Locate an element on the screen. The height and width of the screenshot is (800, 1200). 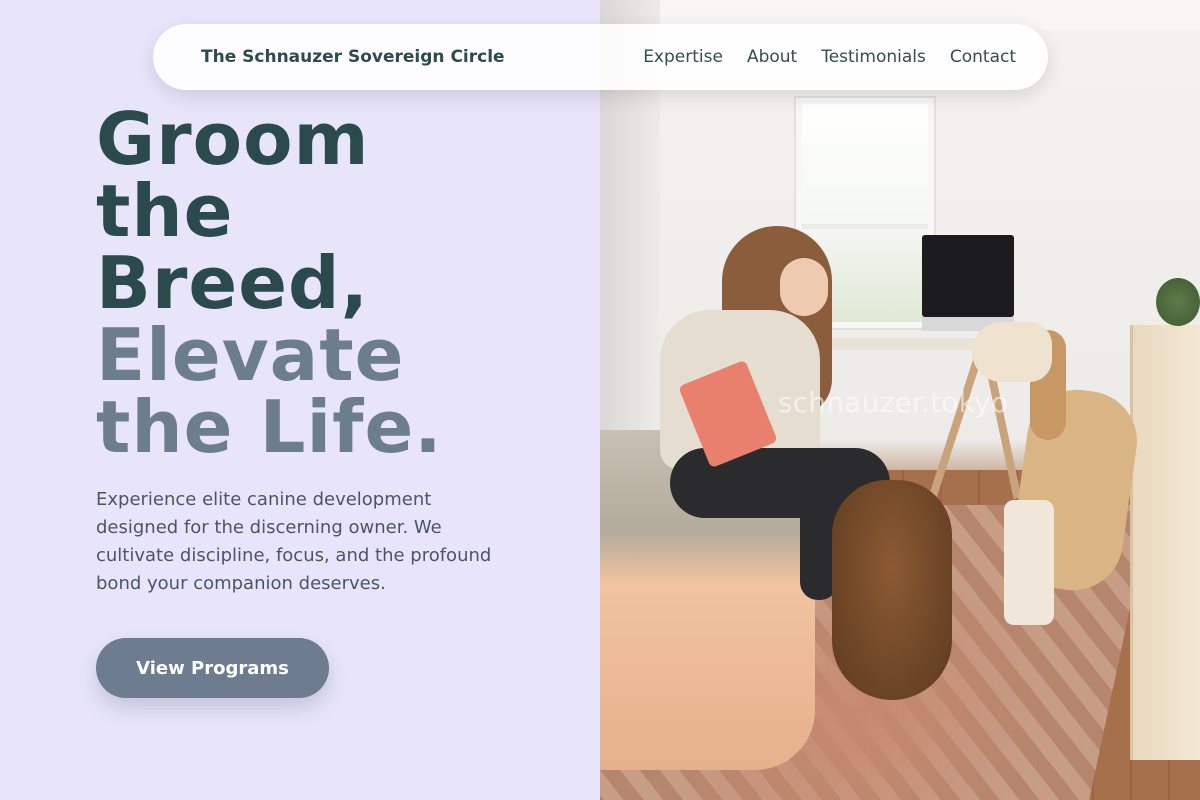
photo-watermark: schnauzer.tokyo is located at coordinates (893, 402).